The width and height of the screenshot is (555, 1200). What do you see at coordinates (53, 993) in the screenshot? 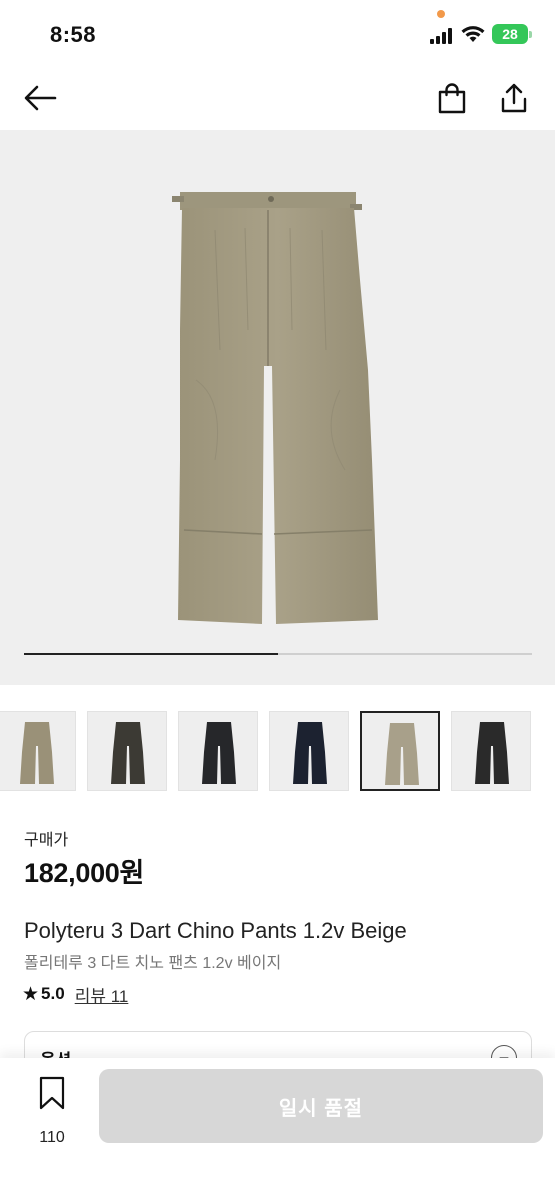
I see `rating-value: 5.0` at bounding box center [53, 993].